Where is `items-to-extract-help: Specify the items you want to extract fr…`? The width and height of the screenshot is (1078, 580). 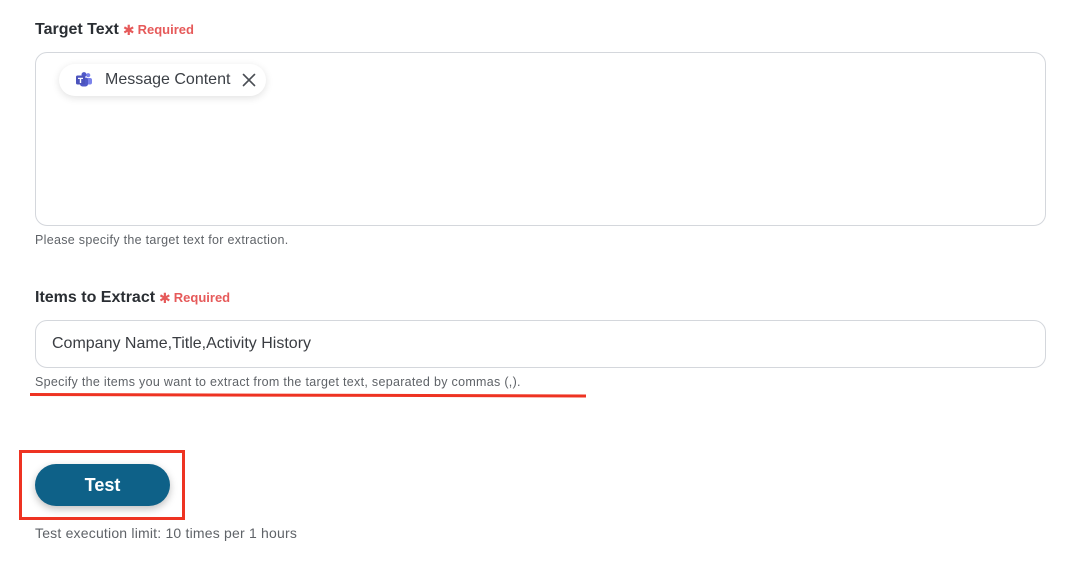
items-to-extract-help: Specify the items you want to extract fr… is located at coordinates (278, 382).